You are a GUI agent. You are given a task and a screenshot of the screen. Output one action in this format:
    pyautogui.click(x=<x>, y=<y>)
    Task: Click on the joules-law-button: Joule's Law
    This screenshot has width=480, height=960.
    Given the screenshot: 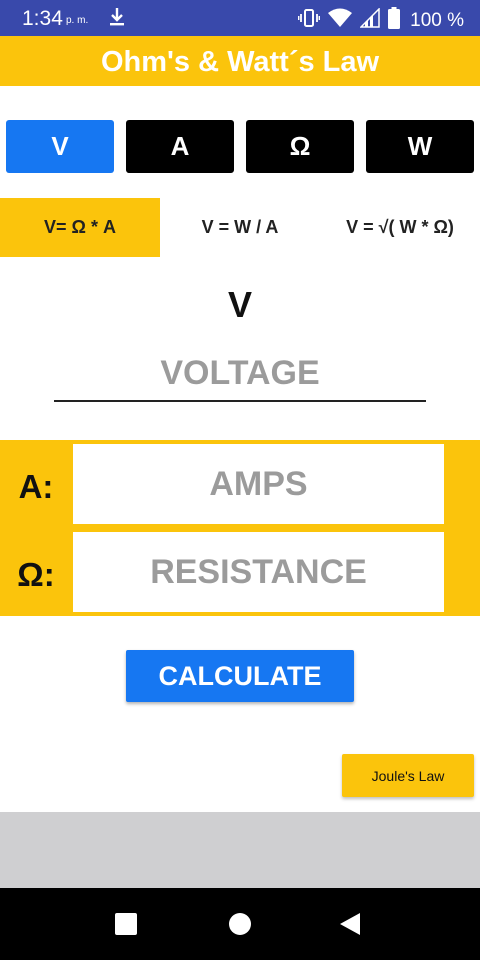 What is the action you would take?
    pyautogui.click(x=408, y=775)
    